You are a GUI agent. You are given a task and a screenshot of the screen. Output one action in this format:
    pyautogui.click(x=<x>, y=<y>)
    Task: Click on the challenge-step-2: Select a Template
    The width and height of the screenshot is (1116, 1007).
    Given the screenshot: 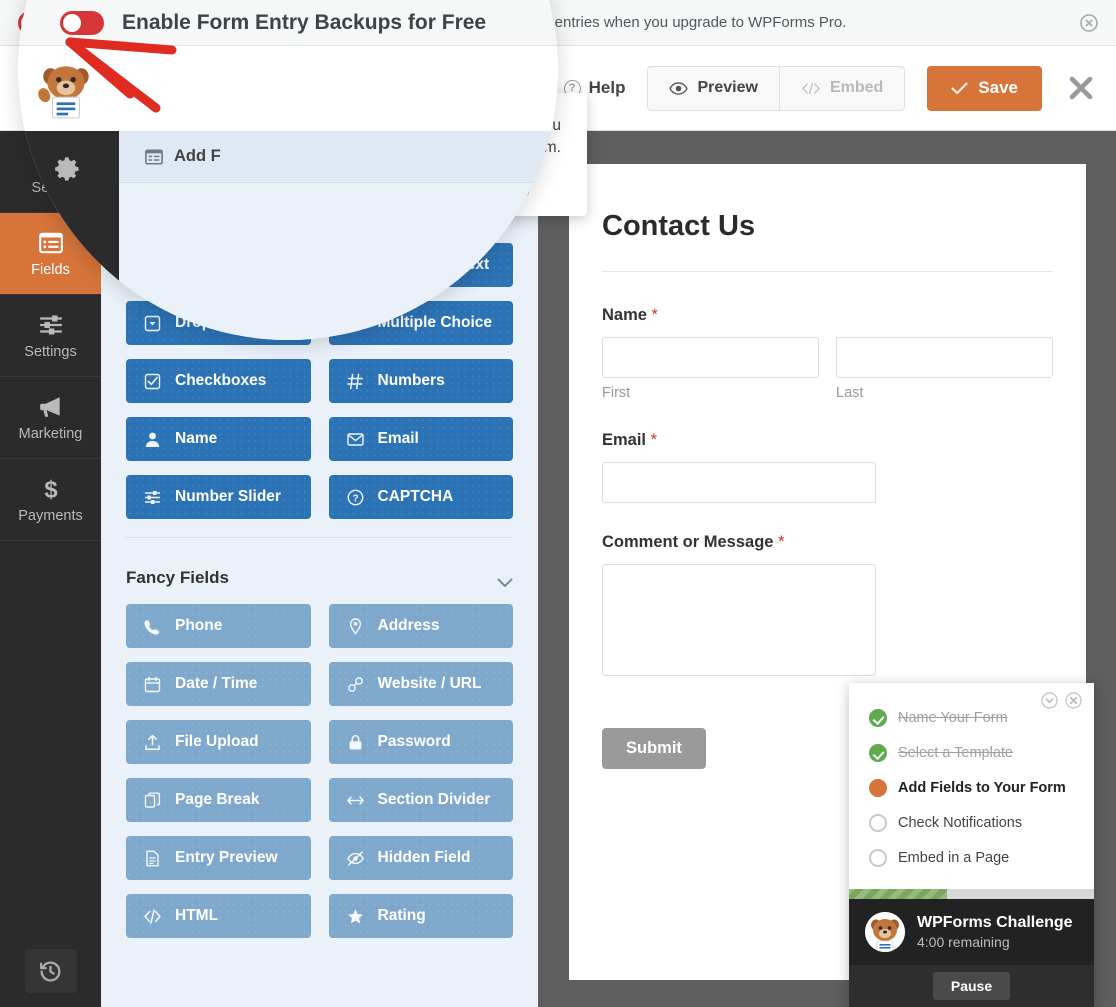 What is the action you would take?
    pyautogui.click(x=971, y=752)
    